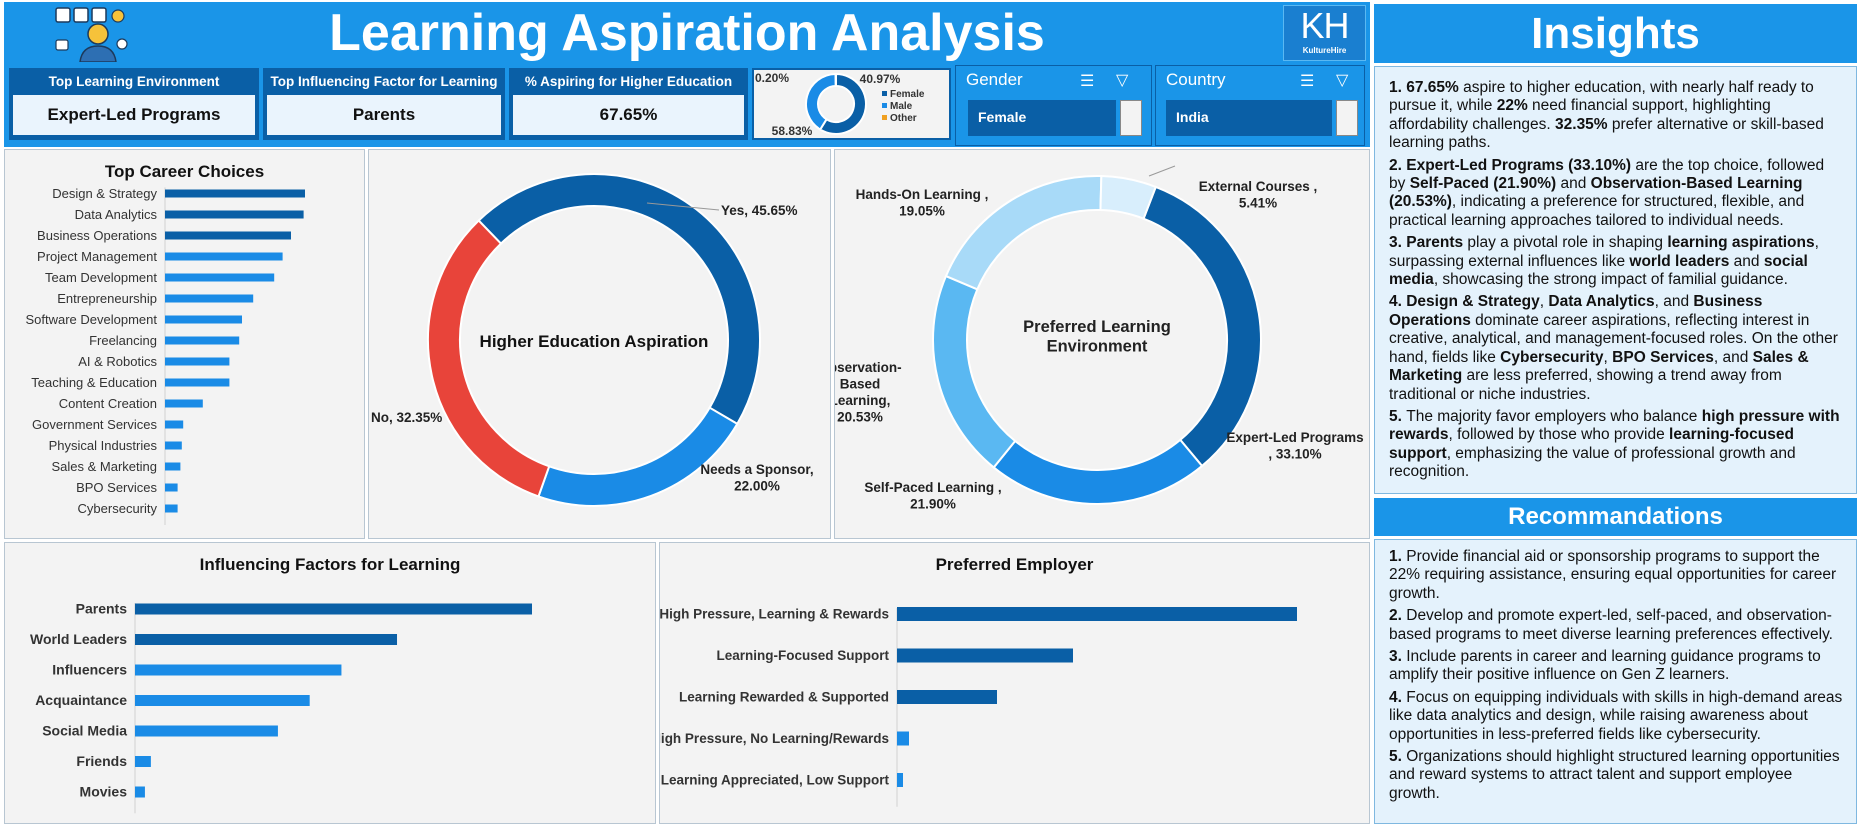  I want to click on category-label: Friends, so click(101, 761).